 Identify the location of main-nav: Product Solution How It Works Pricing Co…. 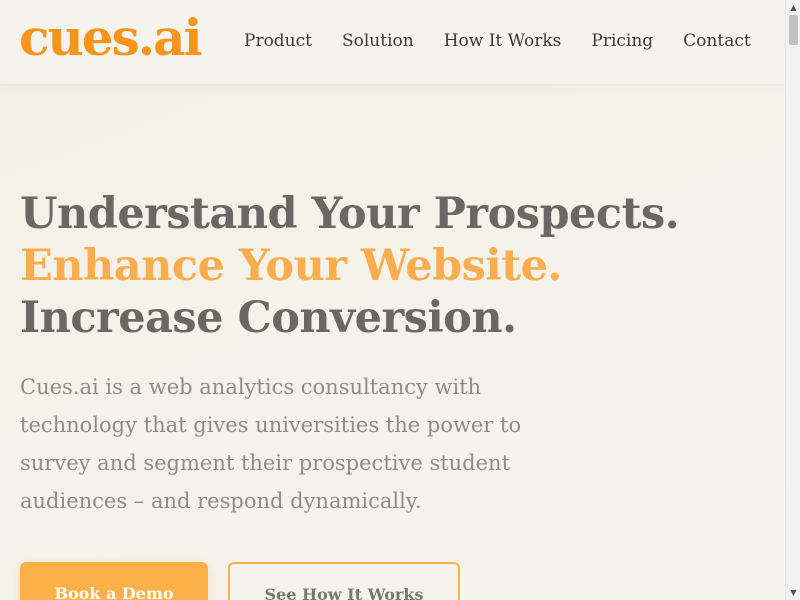
(497, 41).